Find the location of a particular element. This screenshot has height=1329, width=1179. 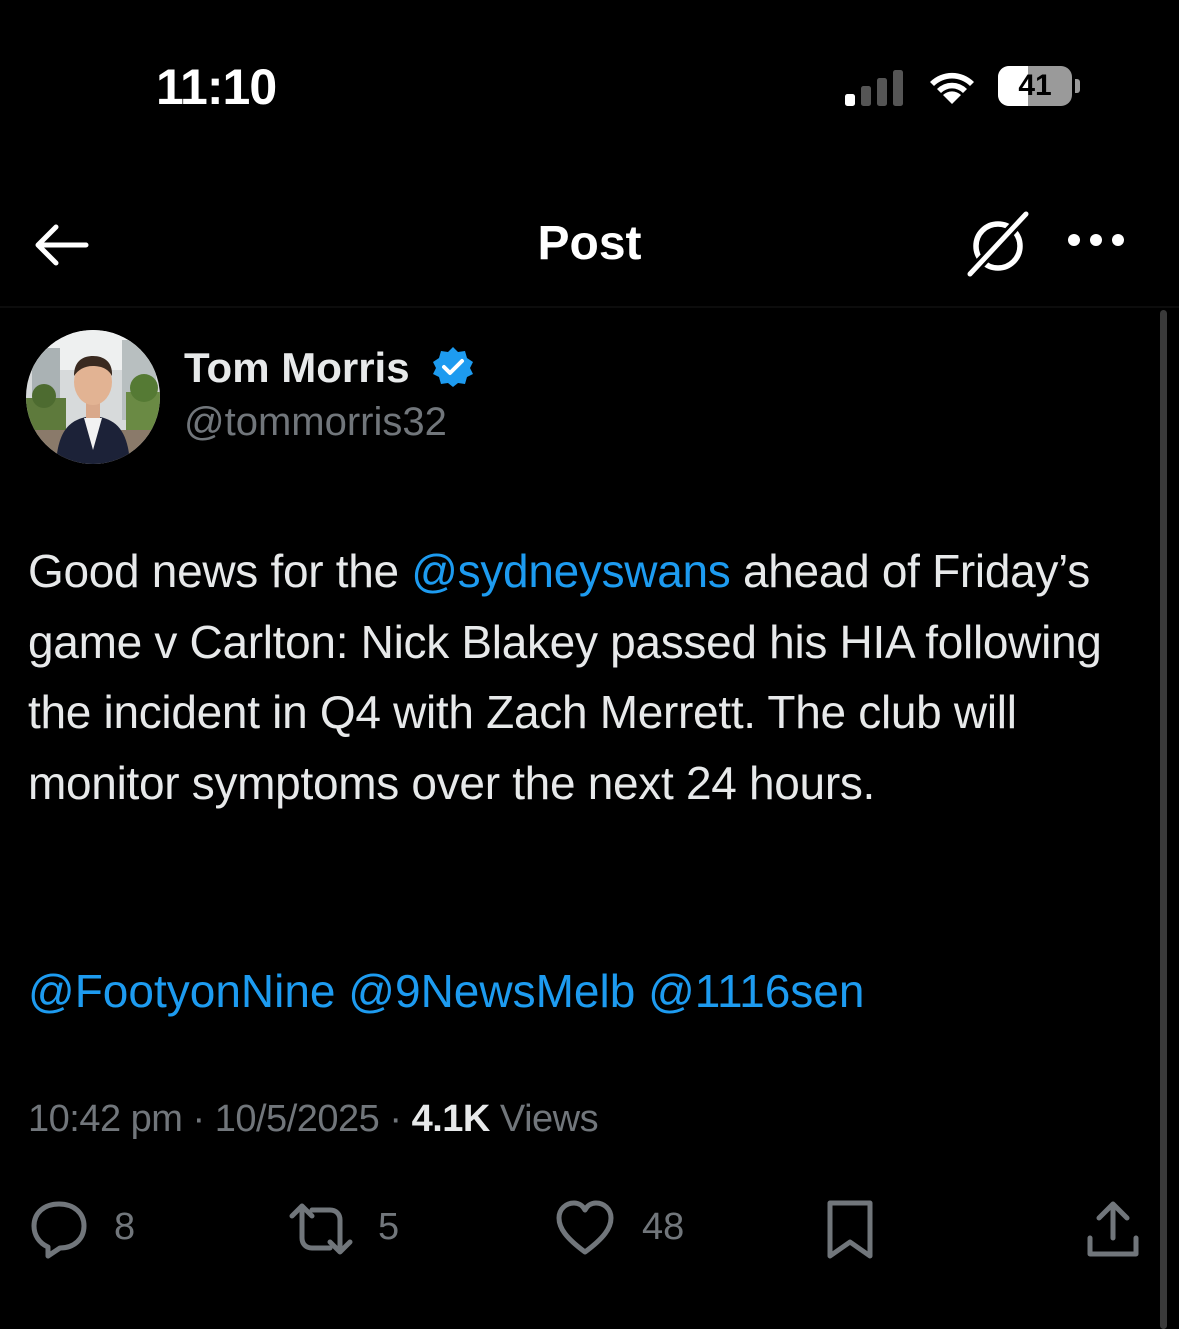

author-name: Tom Morris is located at coordinates (297, 368).